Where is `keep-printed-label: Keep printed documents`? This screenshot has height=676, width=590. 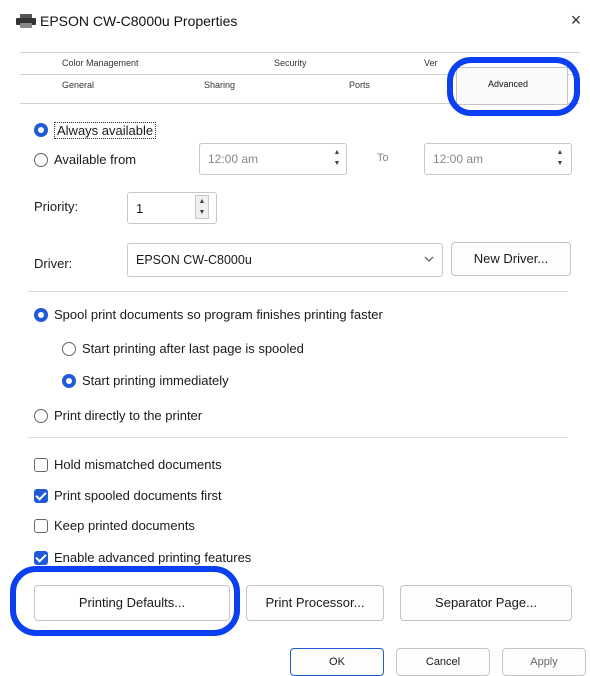
keep-printed-label: Keep printed documents is located at coordinates (124, 525).